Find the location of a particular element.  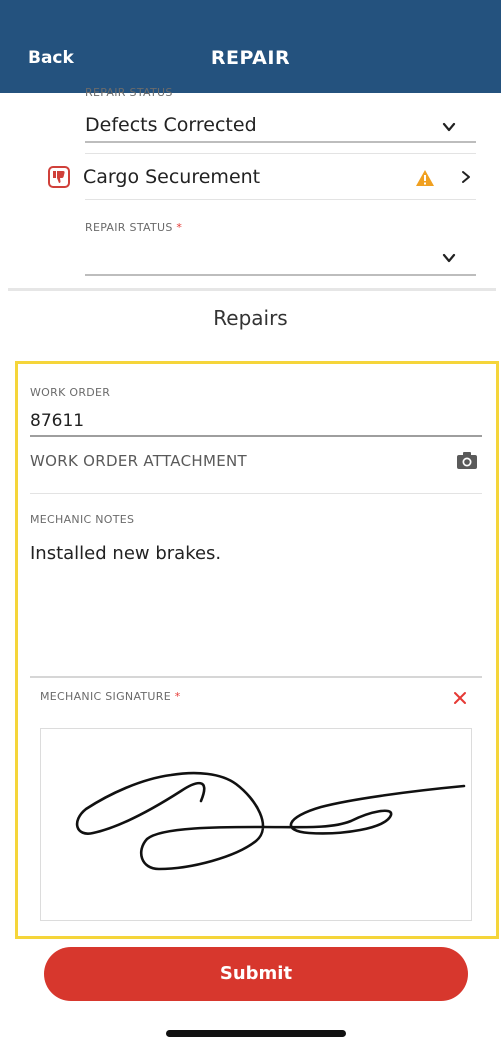

app-header: Back REPAIR is located at coordinates (250, 46).